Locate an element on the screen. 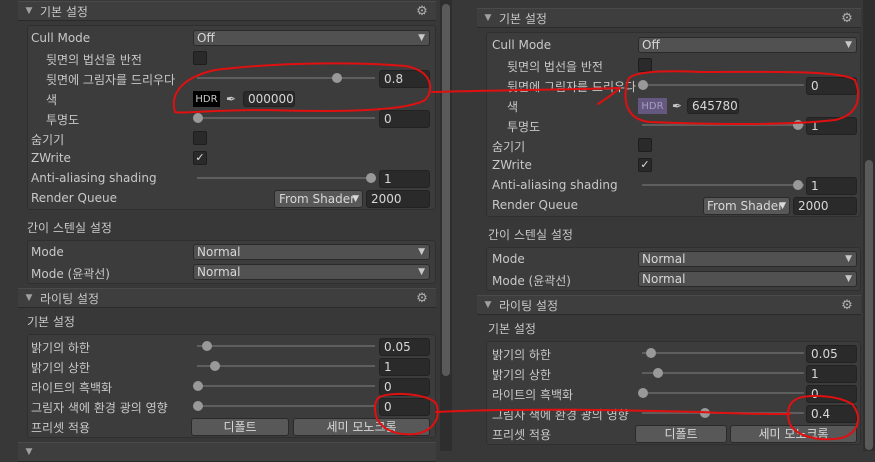  render-queue-dropdown-label: From Shader is located at coordinates (317, 199).